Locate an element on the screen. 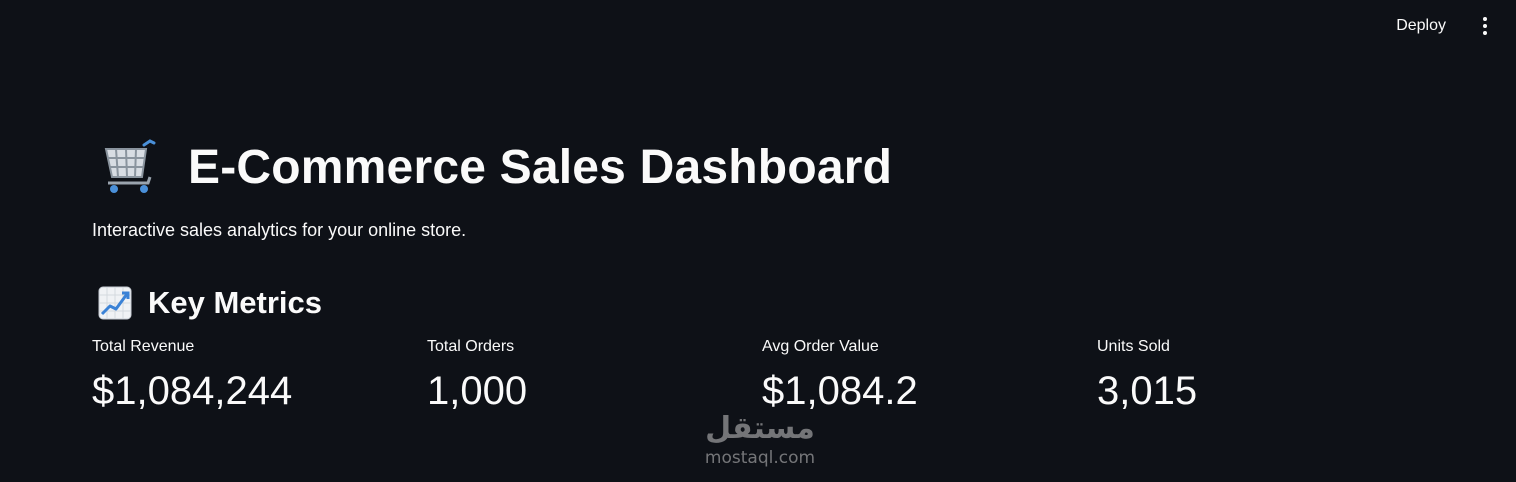  metric-total-revenue: Total Revenue $1,084,244 is located at coordinates (259, 374).